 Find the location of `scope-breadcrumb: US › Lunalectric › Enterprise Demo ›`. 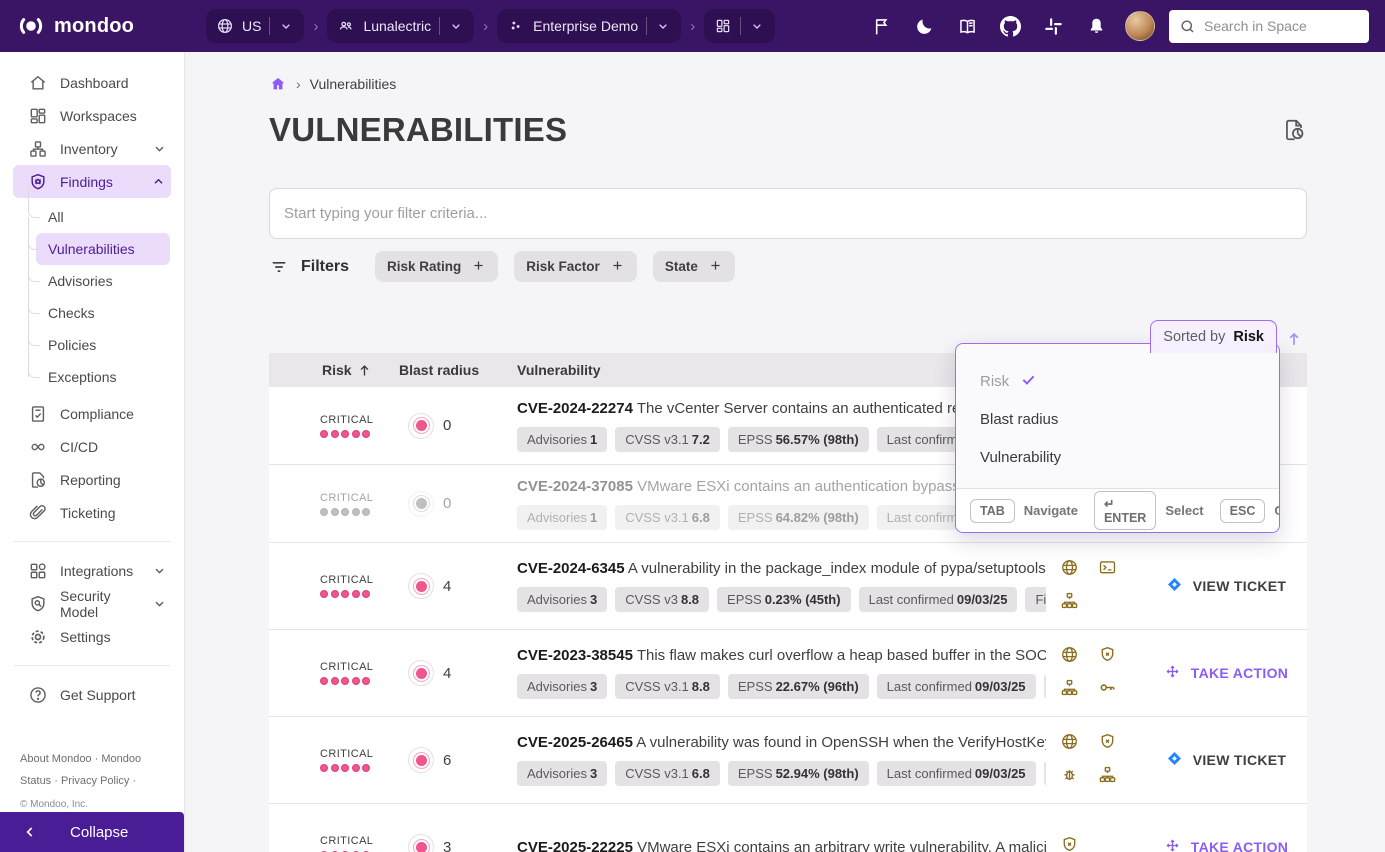

scope-breadcrumb: US › Lunalectric › Enterprise Demo › is located at coordinates (491, 26).